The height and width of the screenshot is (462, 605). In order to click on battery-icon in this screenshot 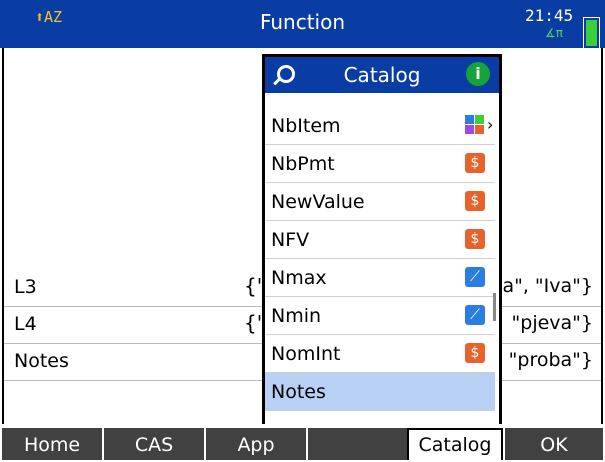, I will do `click(591, 33)`.